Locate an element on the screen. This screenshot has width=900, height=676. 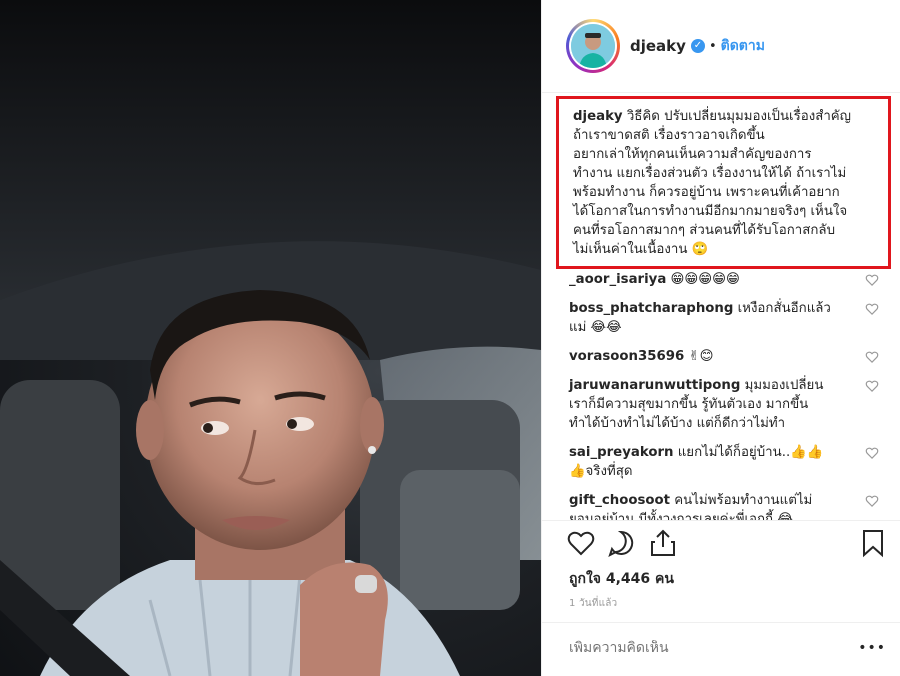
input-divider is located at coordinates (721, 622).